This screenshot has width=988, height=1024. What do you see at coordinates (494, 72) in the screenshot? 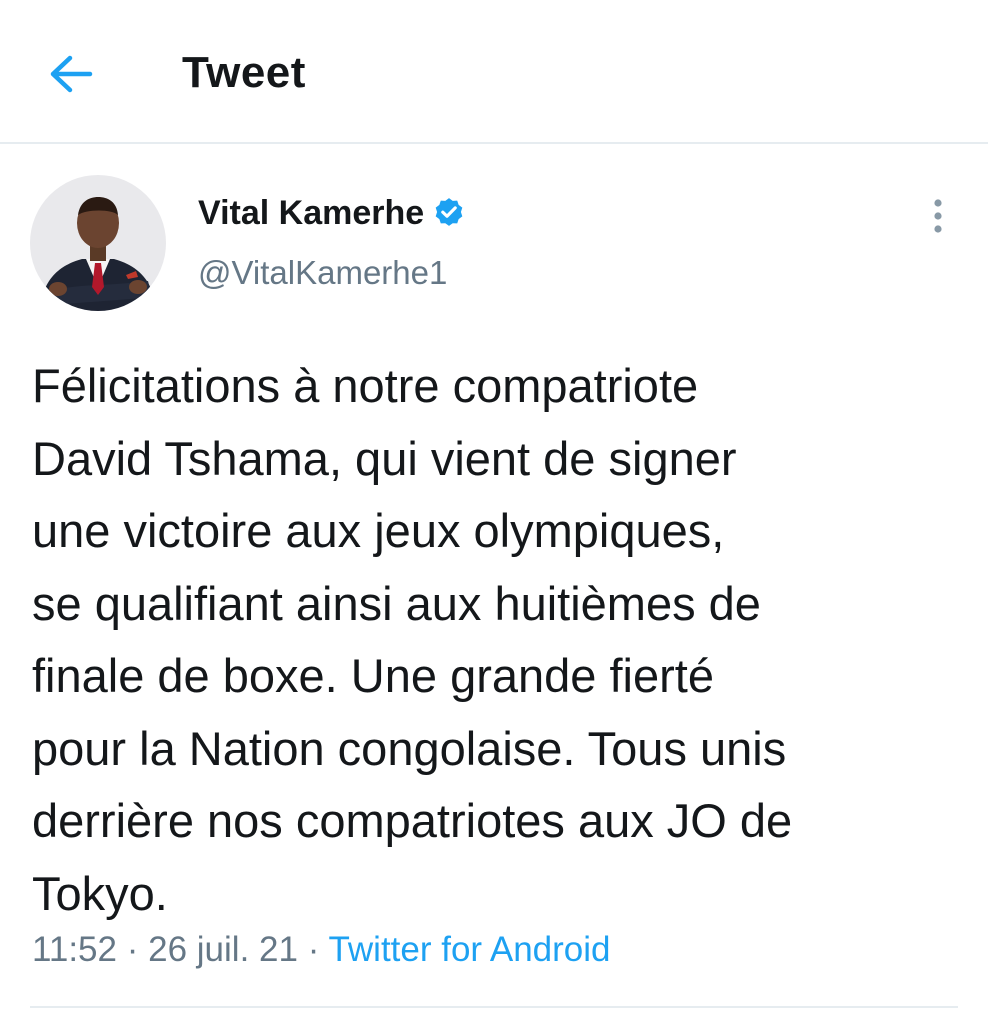
I see `top-bar: Tweet` at bounding box center [494, 72].